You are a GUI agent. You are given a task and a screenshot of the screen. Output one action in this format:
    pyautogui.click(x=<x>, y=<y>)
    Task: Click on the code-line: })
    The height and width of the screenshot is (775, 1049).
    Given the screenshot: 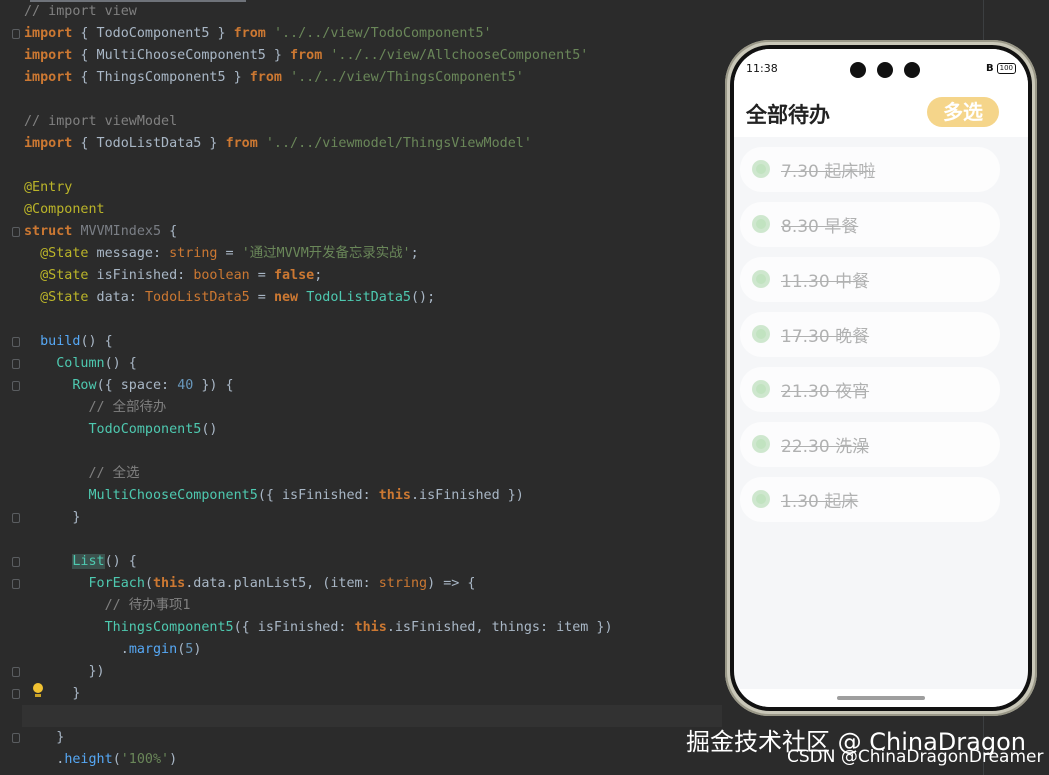 What is the action you would take?
    pyautogui.click(x=318, y=672)
    